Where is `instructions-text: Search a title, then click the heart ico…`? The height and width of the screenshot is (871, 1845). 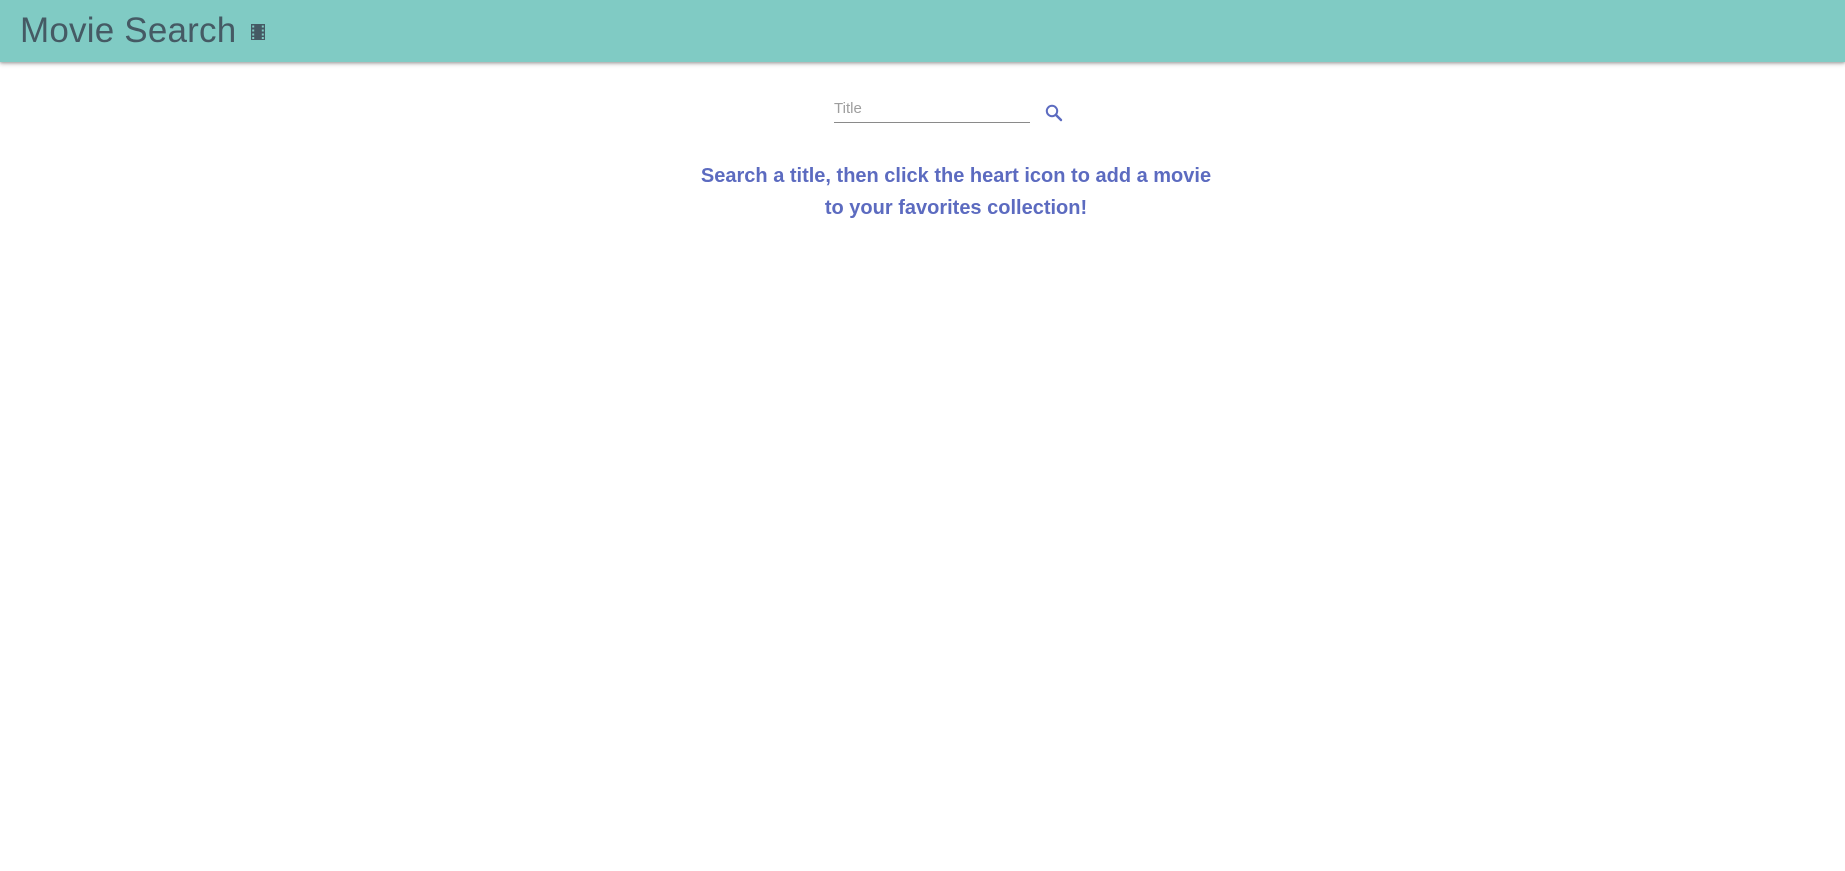
instructions-text: Search a title, then click the heart ico… is located at coordinates (922, 192).